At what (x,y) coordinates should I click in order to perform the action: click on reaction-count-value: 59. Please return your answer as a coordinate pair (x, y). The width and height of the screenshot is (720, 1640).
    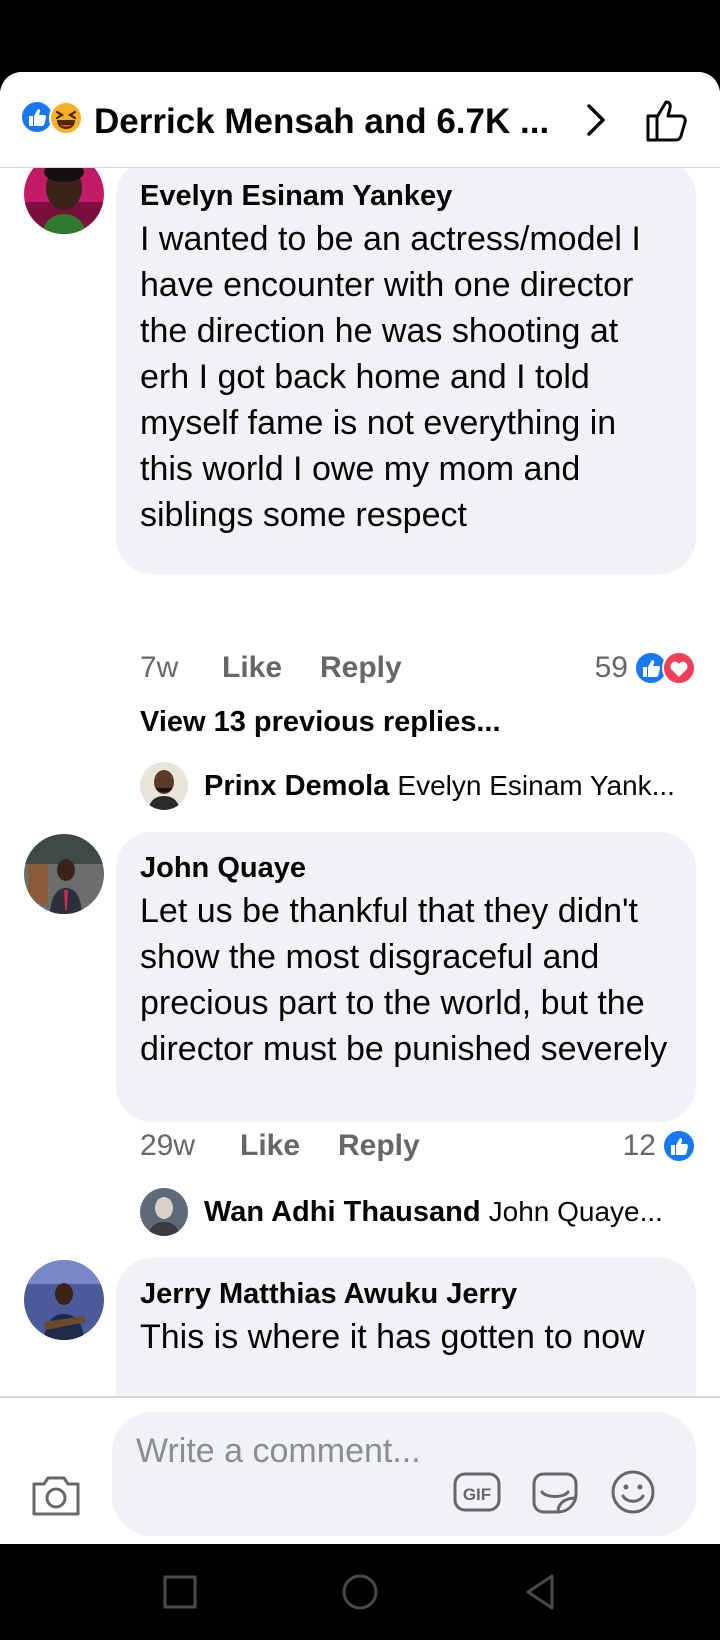
    Looking at the image, I should click on (611, 667).